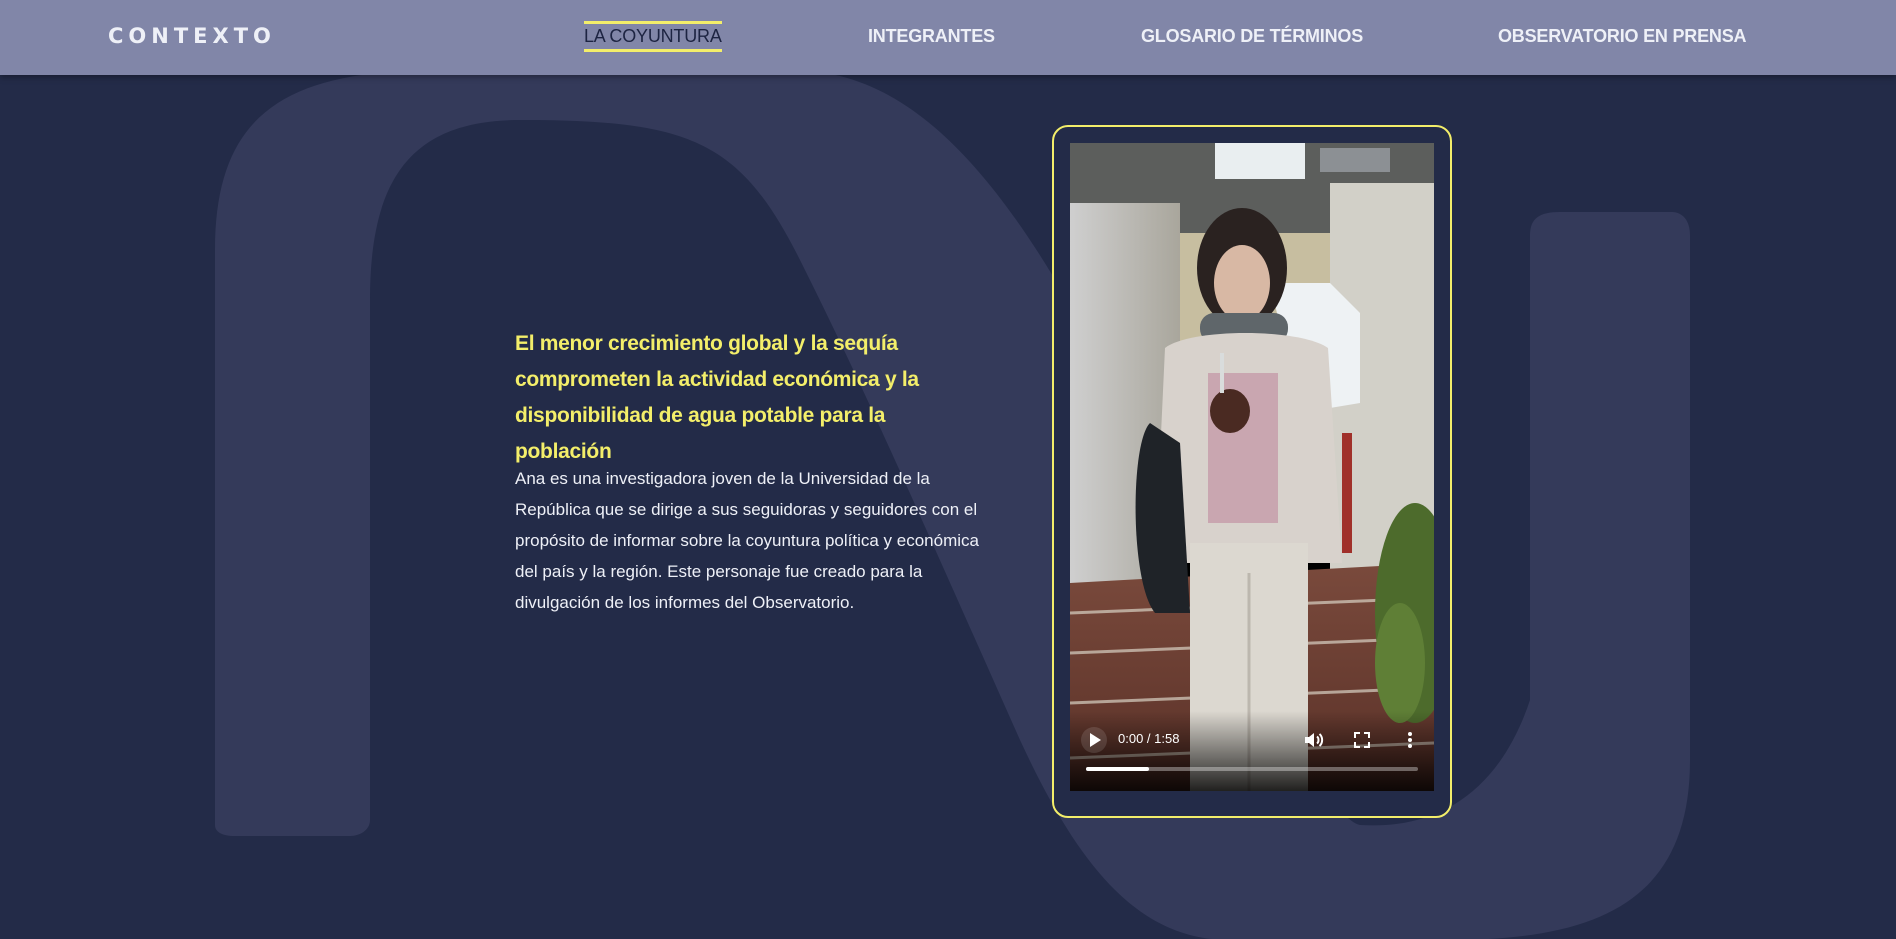  I want to click on video-thumbnail, so click(1252, 467).